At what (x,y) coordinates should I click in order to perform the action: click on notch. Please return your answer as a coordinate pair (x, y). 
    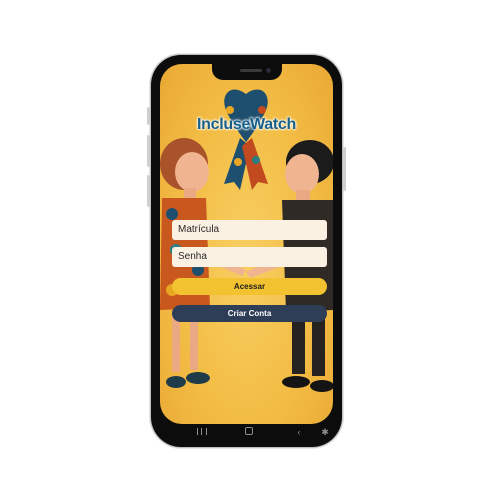
    Looking at the image, I should click on (247, 72).